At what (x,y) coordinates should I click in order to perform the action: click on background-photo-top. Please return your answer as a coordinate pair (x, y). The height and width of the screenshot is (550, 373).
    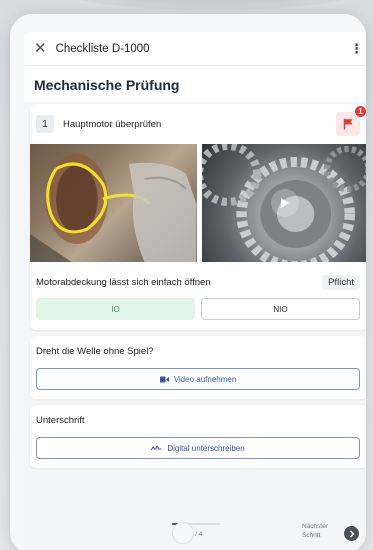
    Looking at the image, I should click on (211, 5).